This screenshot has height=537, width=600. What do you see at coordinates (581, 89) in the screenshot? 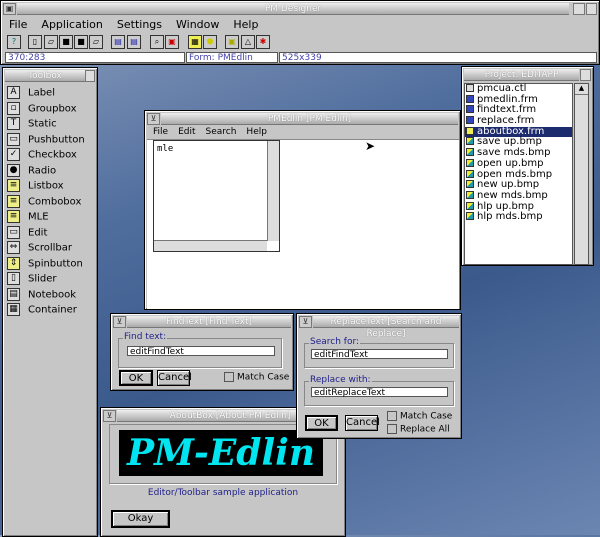
I see `scroll-up-arrow: ▲` at bounding box center [581, 89].